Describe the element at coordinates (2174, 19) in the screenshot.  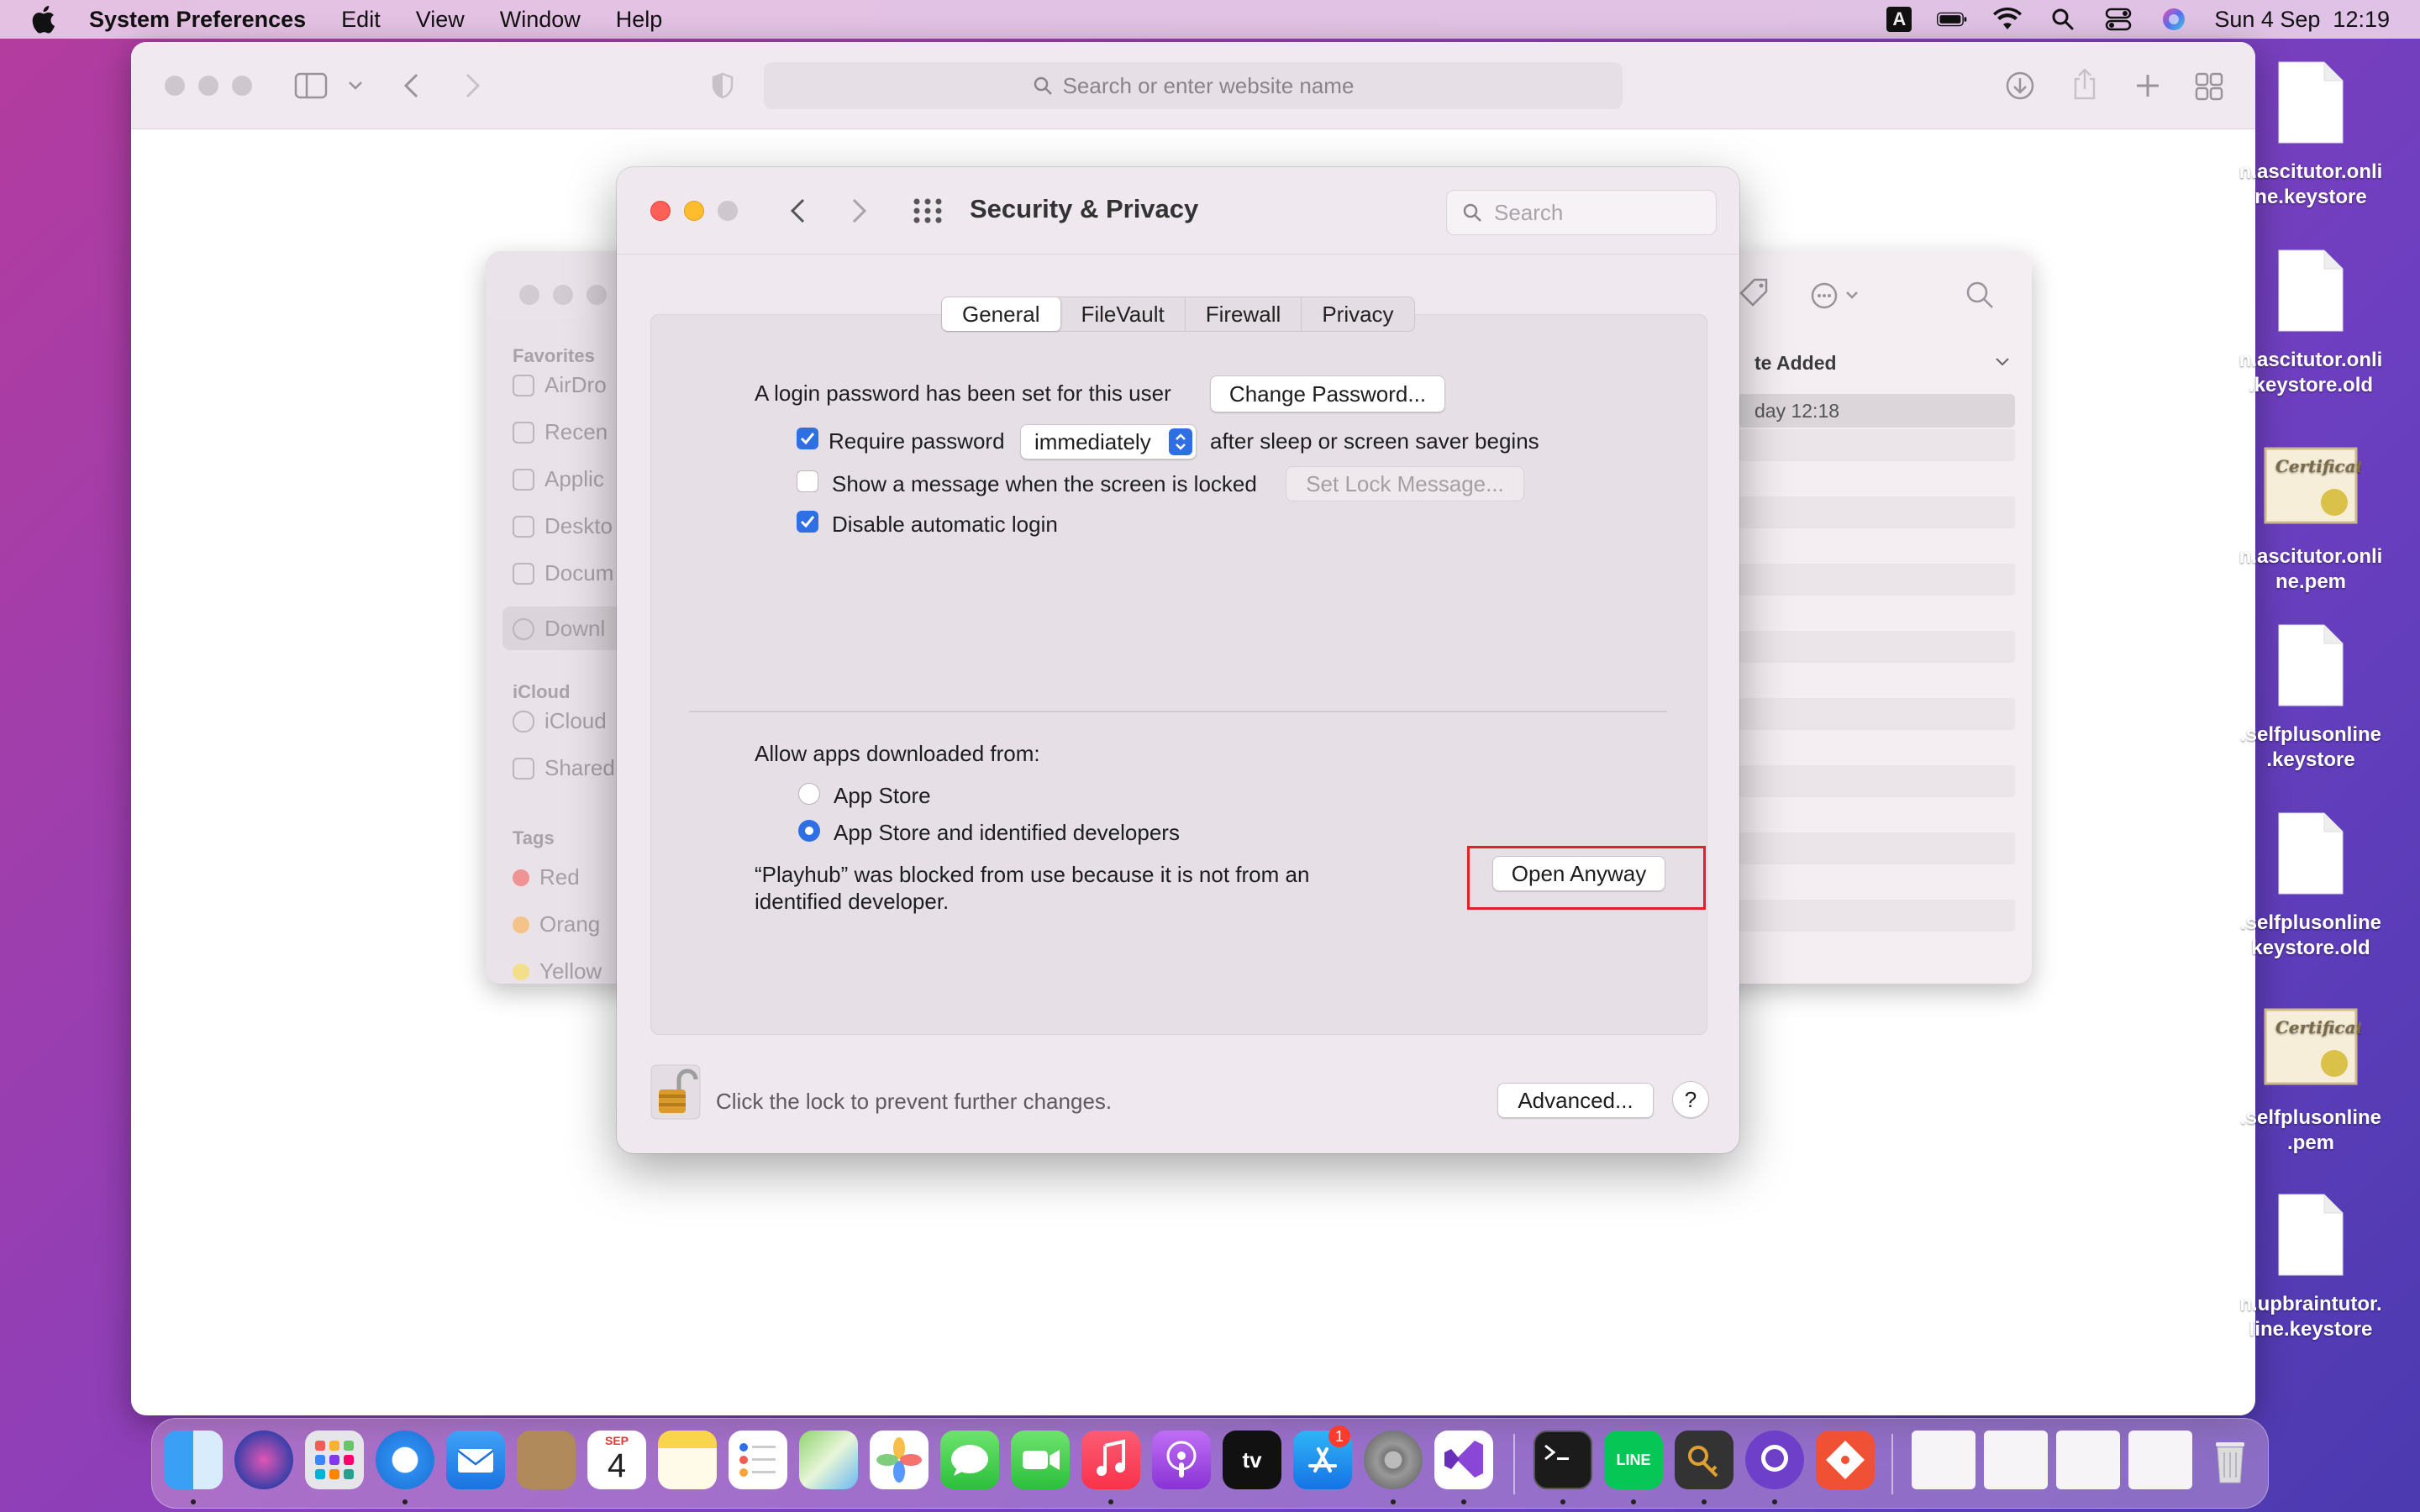
I see `siri-icon` at that location.